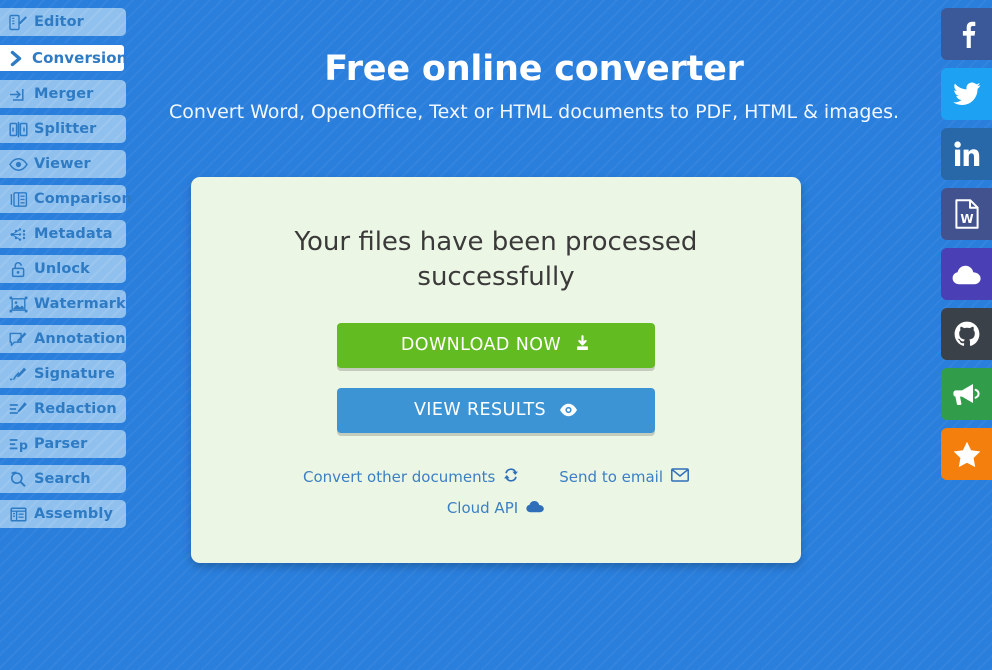  What do you see at coordinates (18, 374) in the screenshot?
I see `signature-icon` at bounding box center [18, 374].